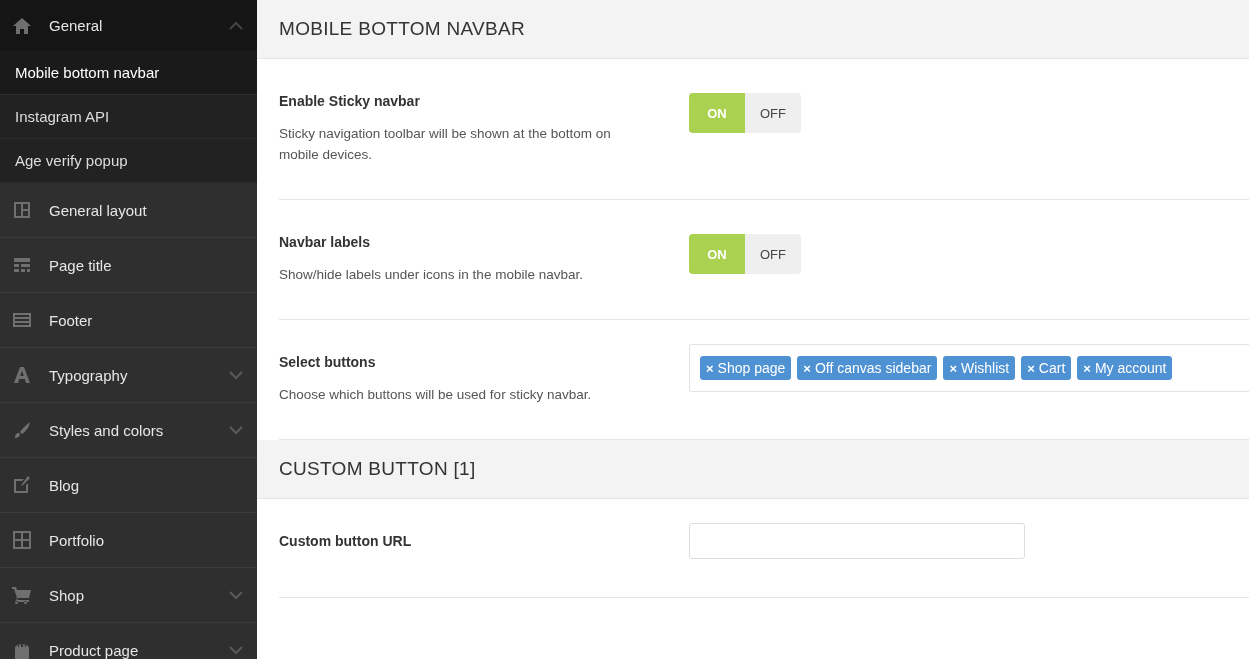  What do you see at coordinates (22, 25) in the screenshot?
I see `house-icon` at bounding box center [22, 25].